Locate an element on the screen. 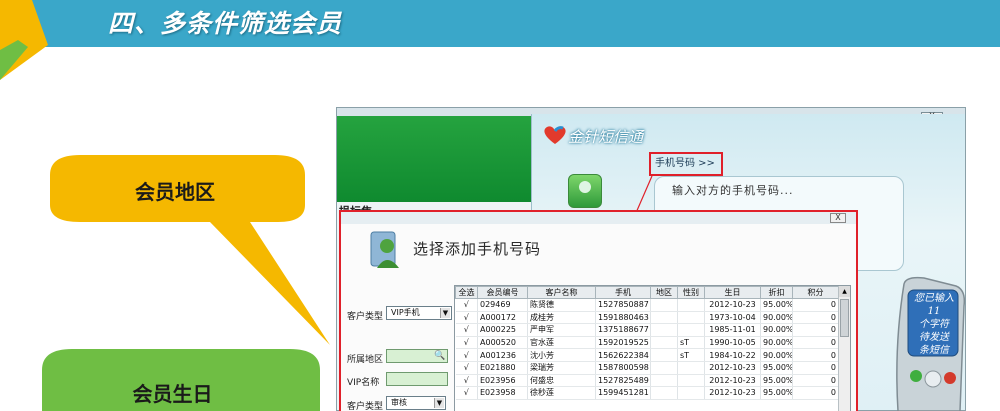 The height and width of the screenshot is (411, 1000). table-row: √ 029469 陈贤德 1527850887 2012-10-23 95.00% 0 is located at coordinates (647, 305).